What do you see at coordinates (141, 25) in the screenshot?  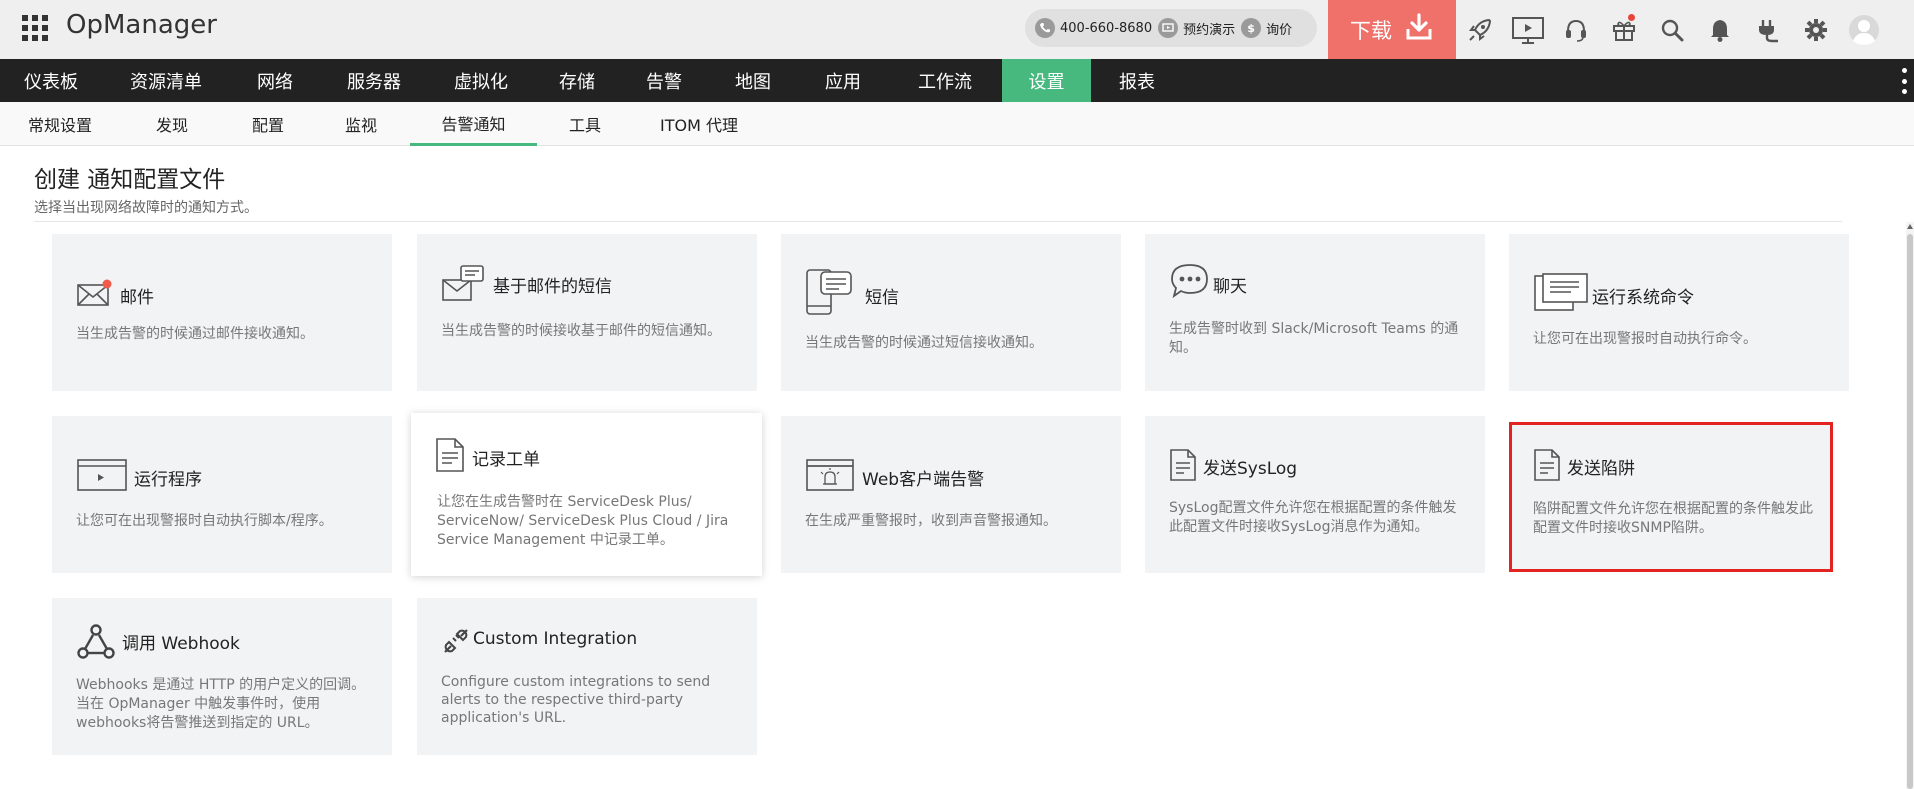 I see `app-name: OpManager` at bounding box center [141, 25].